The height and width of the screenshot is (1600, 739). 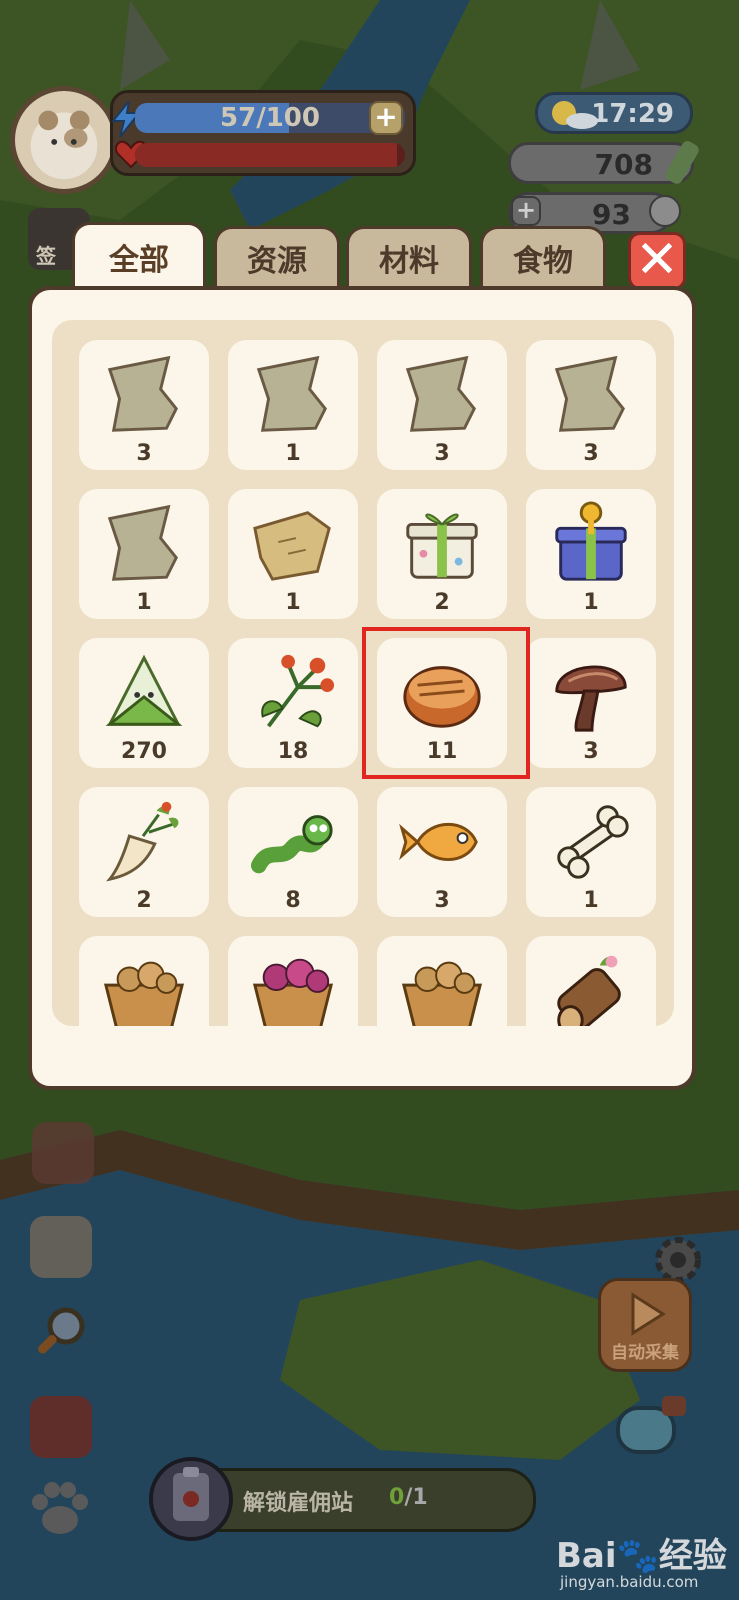 What do you see at coordinates (293, 900) in the screenshot?
I see `item-count: 8` at bounding box center [293, 900].